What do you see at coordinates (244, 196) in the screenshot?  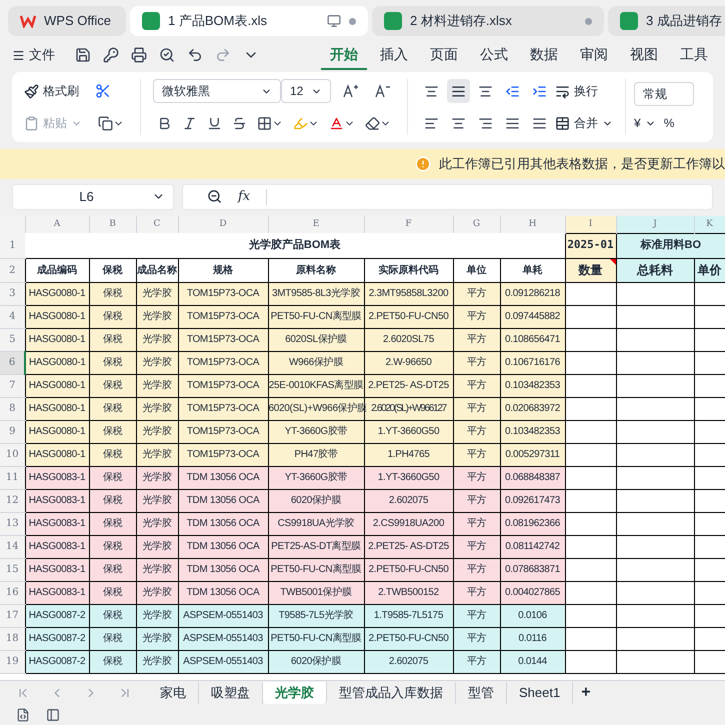 I see `function-label: fx` at bounding box center [244, 196].